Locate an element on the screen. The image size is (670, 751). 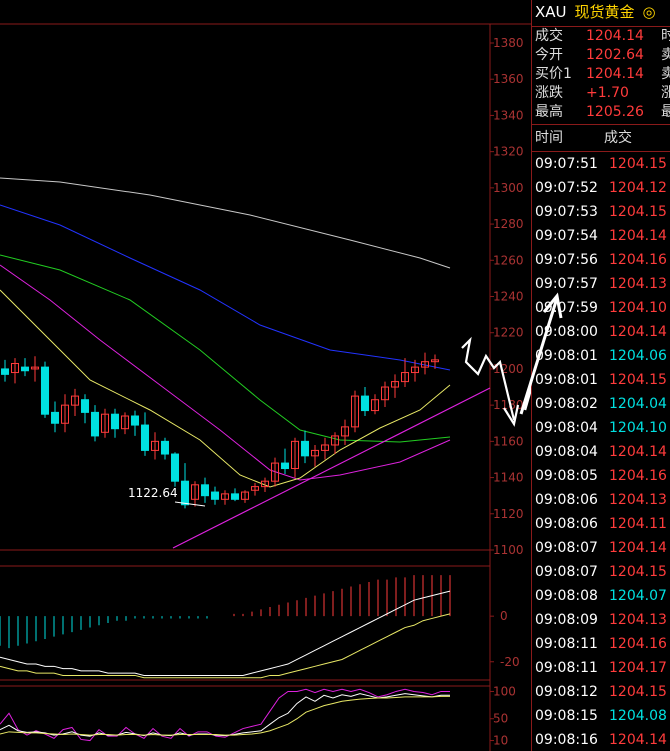
tick-row: 09:07:54 1204.14 is located at coordinates (601, 236).